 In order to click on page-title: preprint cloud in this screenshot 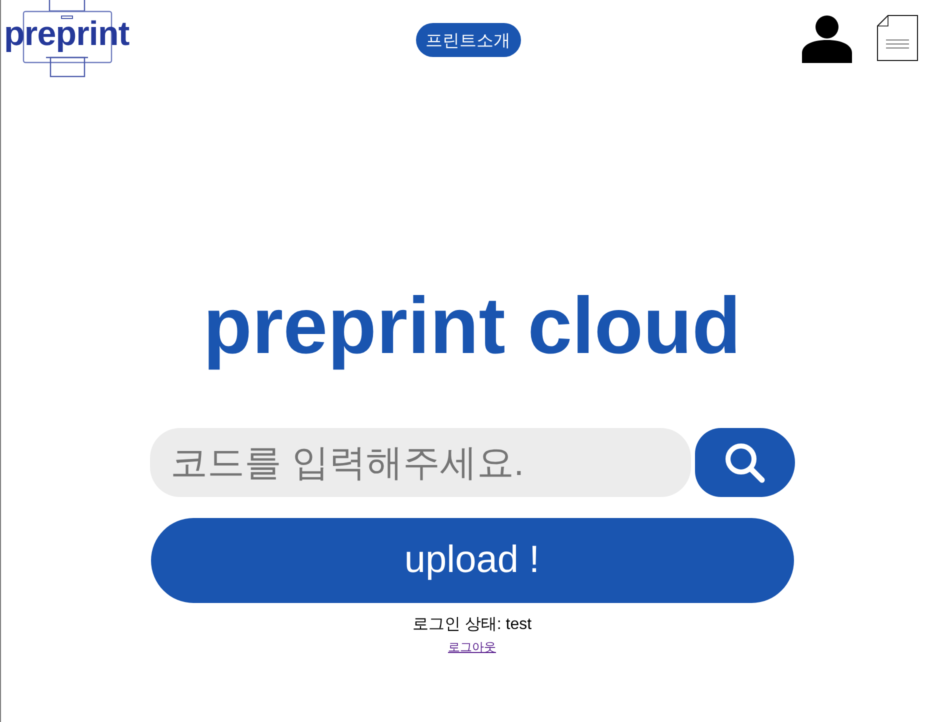, I will do `click(472, 326)`.